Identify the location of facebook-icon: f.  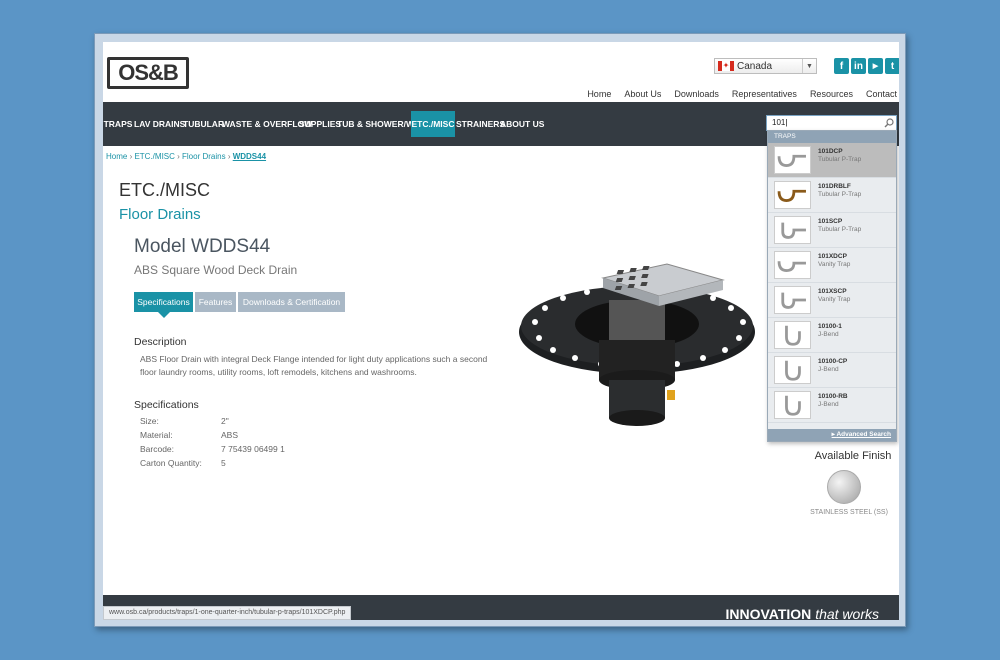
(841, 66).